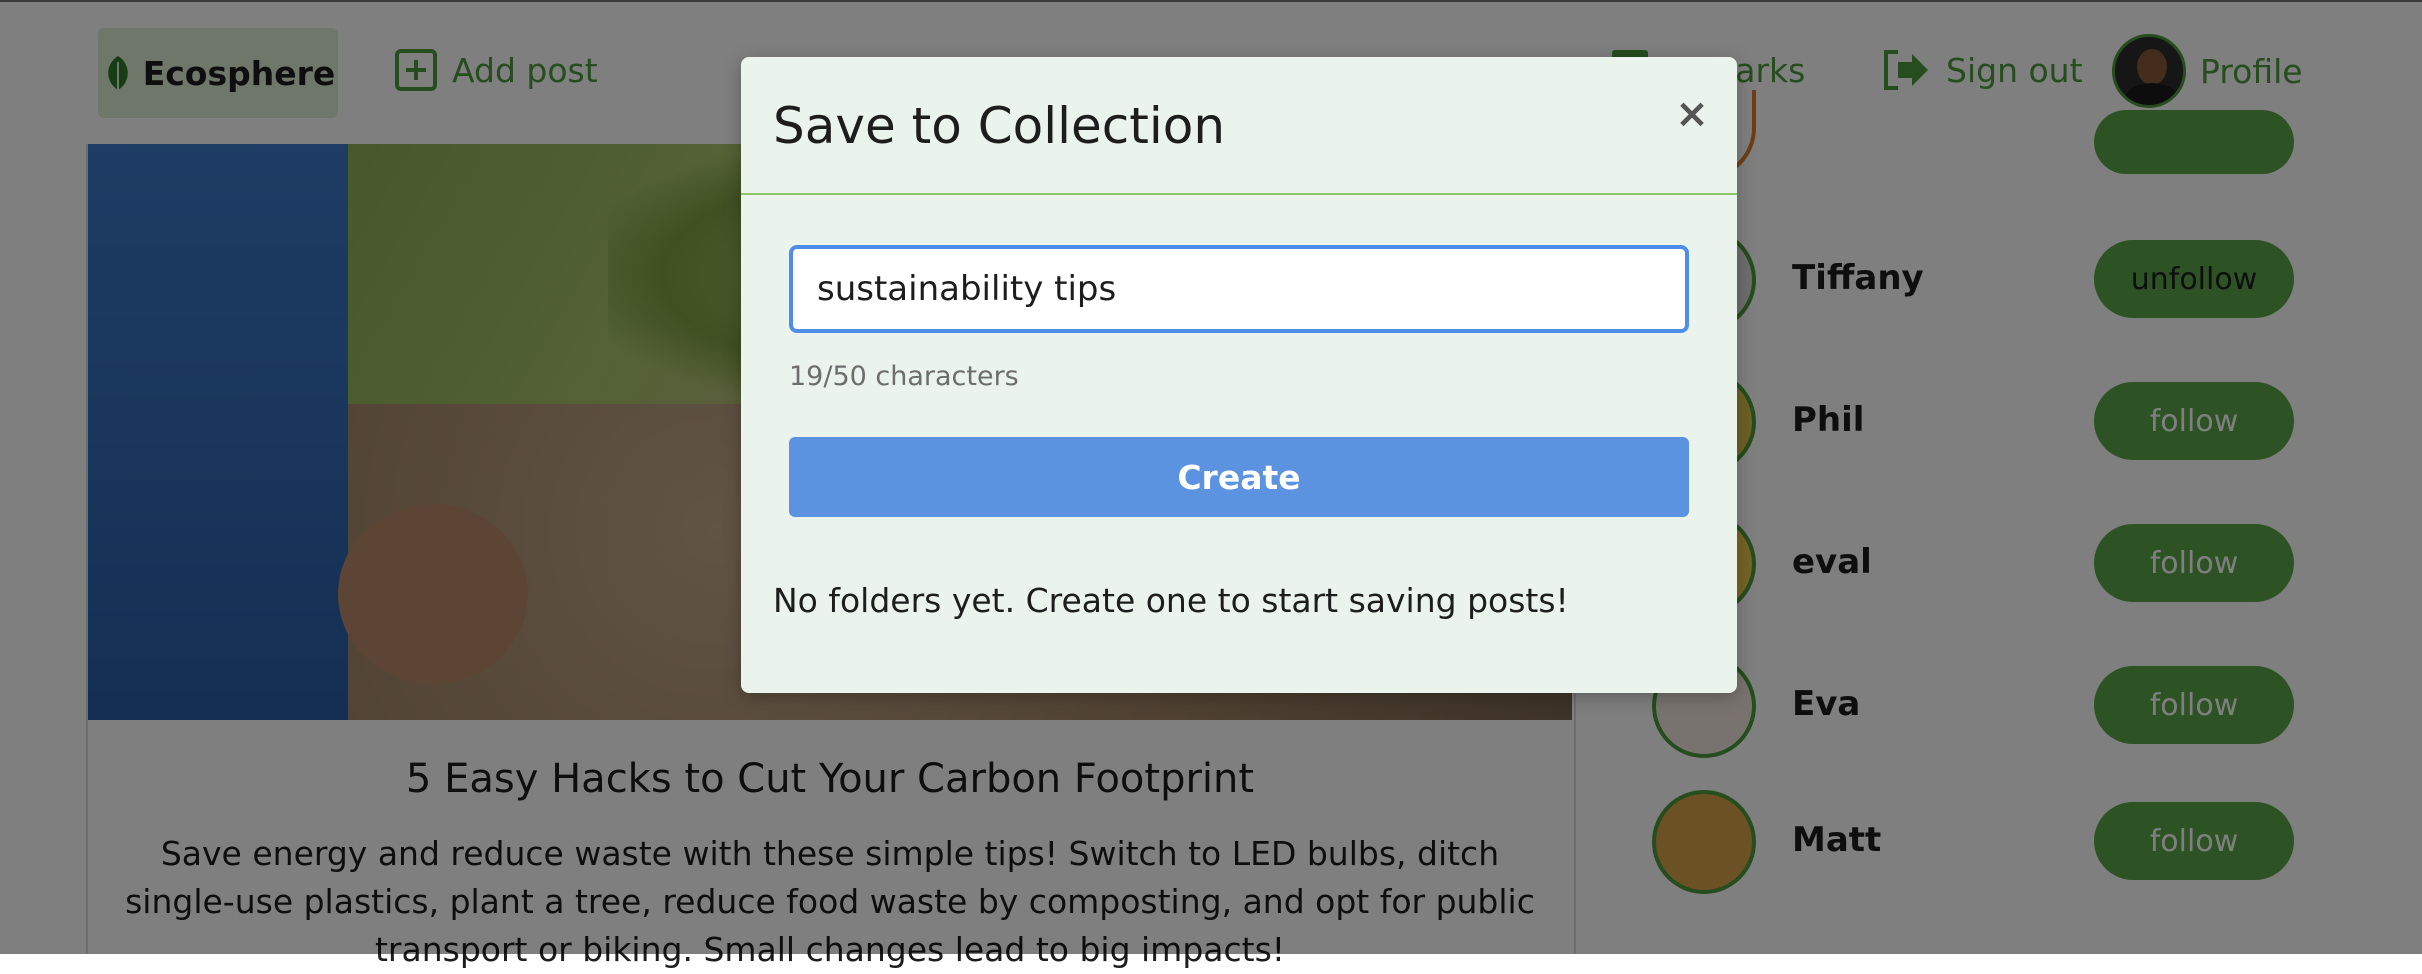 The width and height of the screenshot is (2422, 974). I want to click on character-counter: 19/50 characters, so click(904, 376).